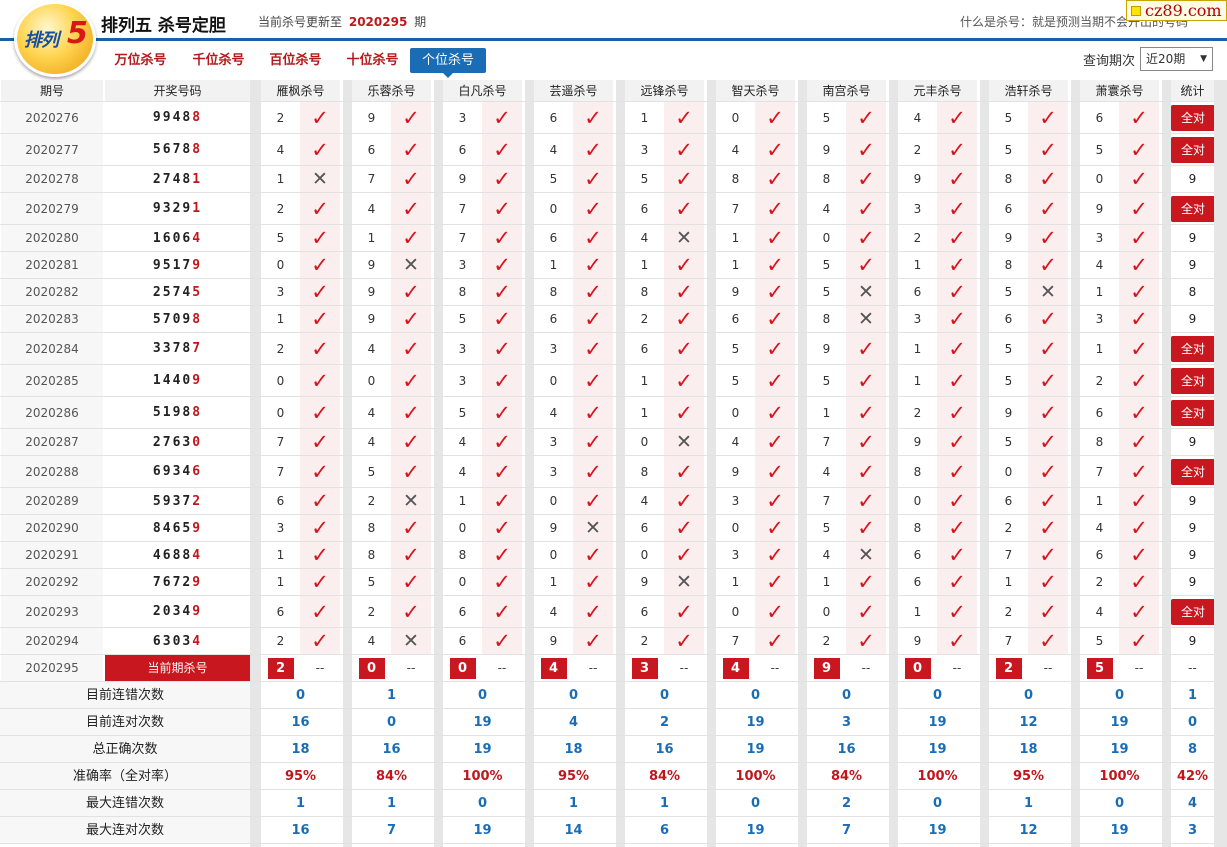 This screenshot has width=1227, height=847. What do you see at coordinates (125, 695) in the screenshot?
I see `stat-row-label: 目前连错次数` at bounding box center [125, 695].